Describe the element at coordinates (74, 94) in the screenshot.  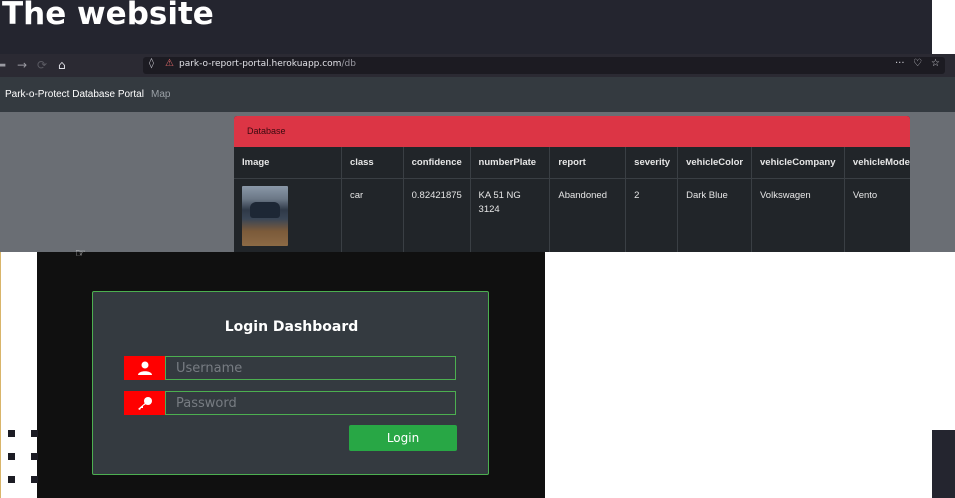
I see `navbar-brand: Park-o-Protect Database Portal` at that location.